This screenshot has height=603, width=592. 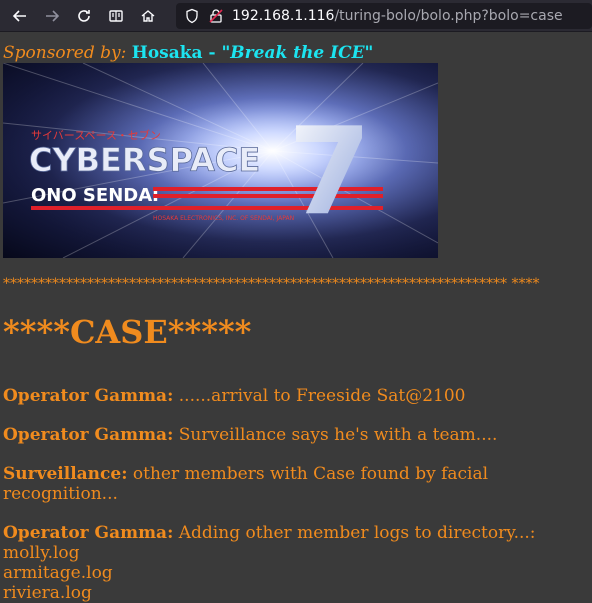 I want to click on page-title: ****CASE*****, so click(x=127, y=332).